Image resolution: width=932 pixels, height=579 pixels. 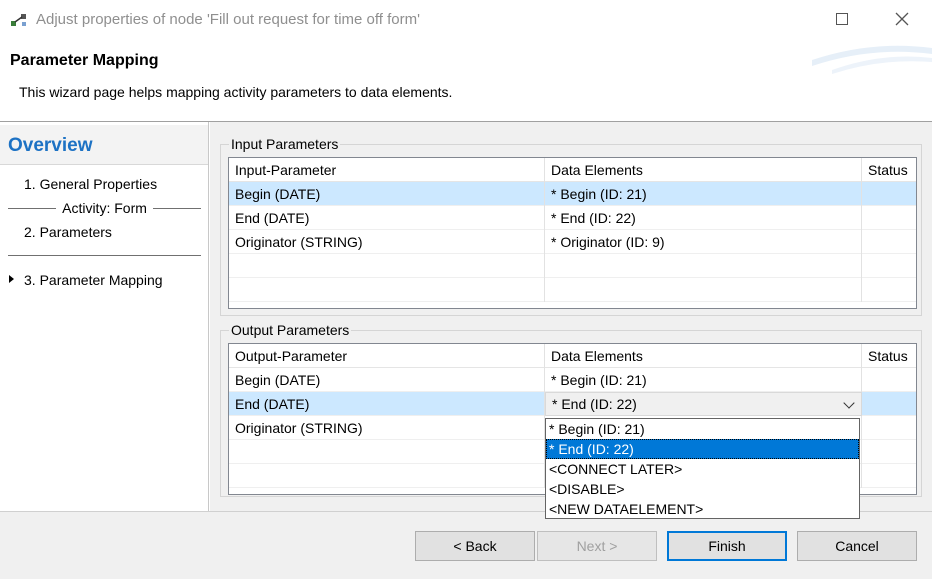 I want to click on table-row: Originator (STRING) * Originator (ID: 9), so click(x=572, y=242).